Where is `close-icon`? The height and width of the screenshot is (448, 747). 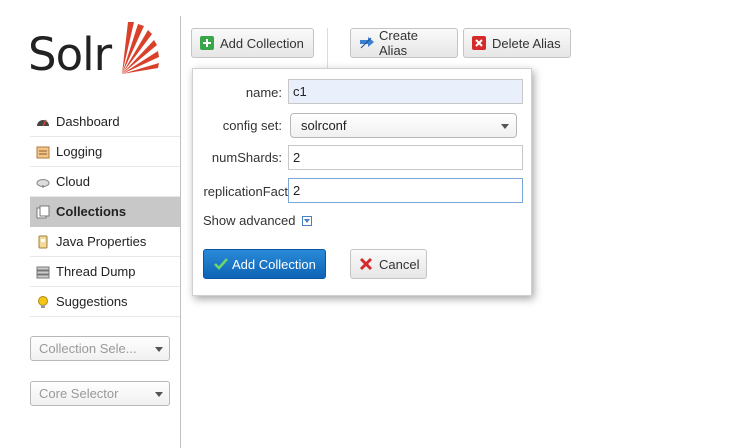
close-icon is located at coordinates (366, 264).